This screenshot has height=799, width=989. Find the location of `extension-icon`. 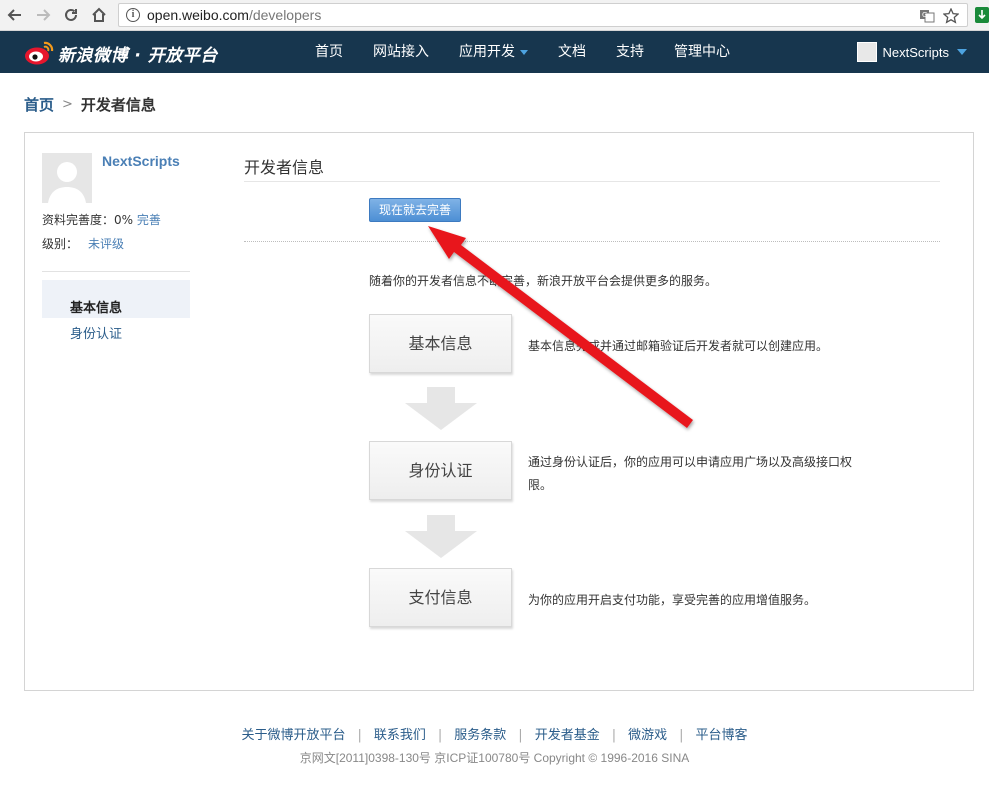

extension-icon is located at coordinates (982, 15).